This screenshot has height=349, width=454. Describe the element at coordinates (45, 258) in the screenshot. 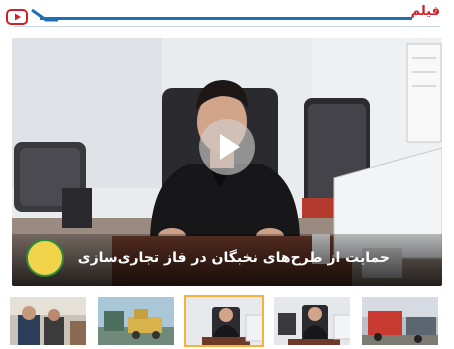

I see `channel-logo` at that location.